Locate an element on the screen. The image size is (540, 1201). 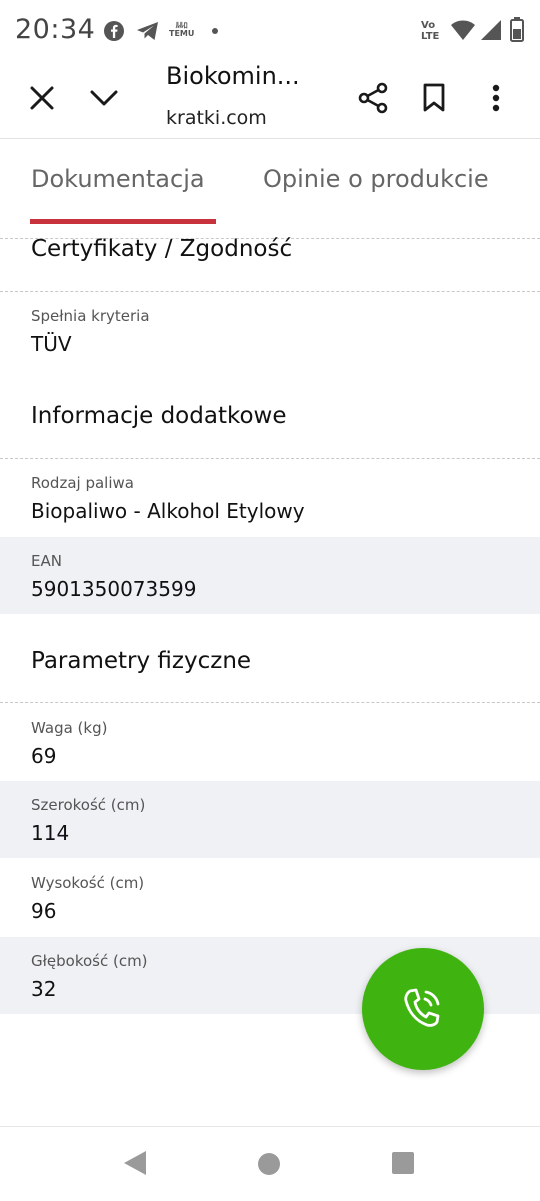
spec-label: EAN is located at coordinates (46, 561).